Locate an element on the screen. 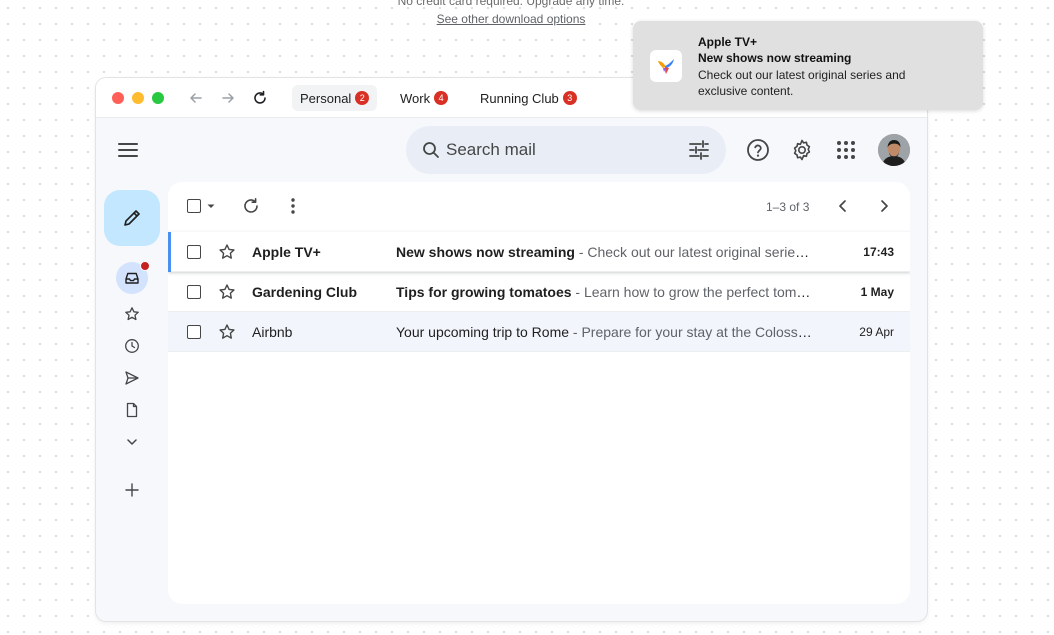 This screenshot has height=635, width=1054. email-sender: Gardening Club is located at coordinates (304, 292).